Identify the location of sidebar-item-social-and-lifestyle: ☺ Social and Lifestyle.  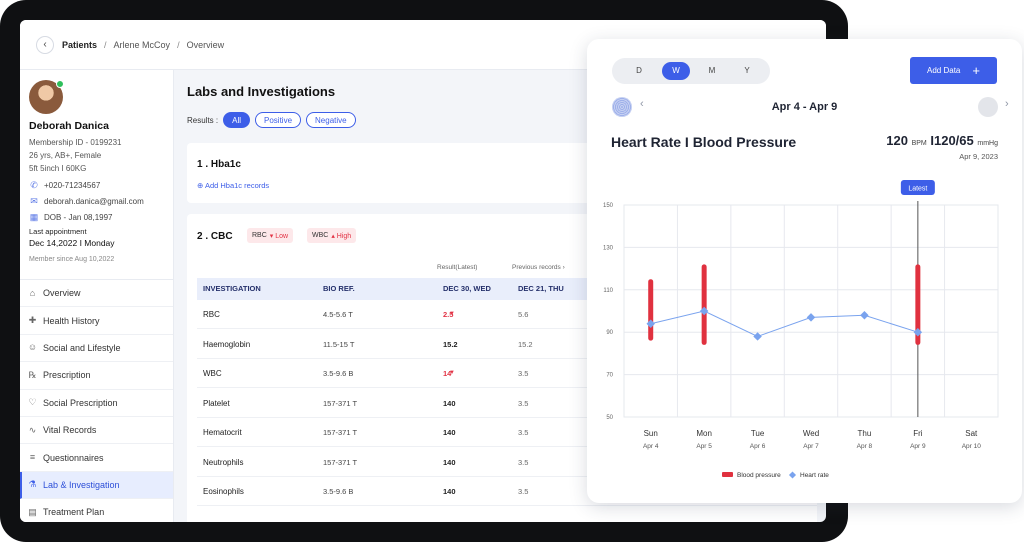
(96, 349).